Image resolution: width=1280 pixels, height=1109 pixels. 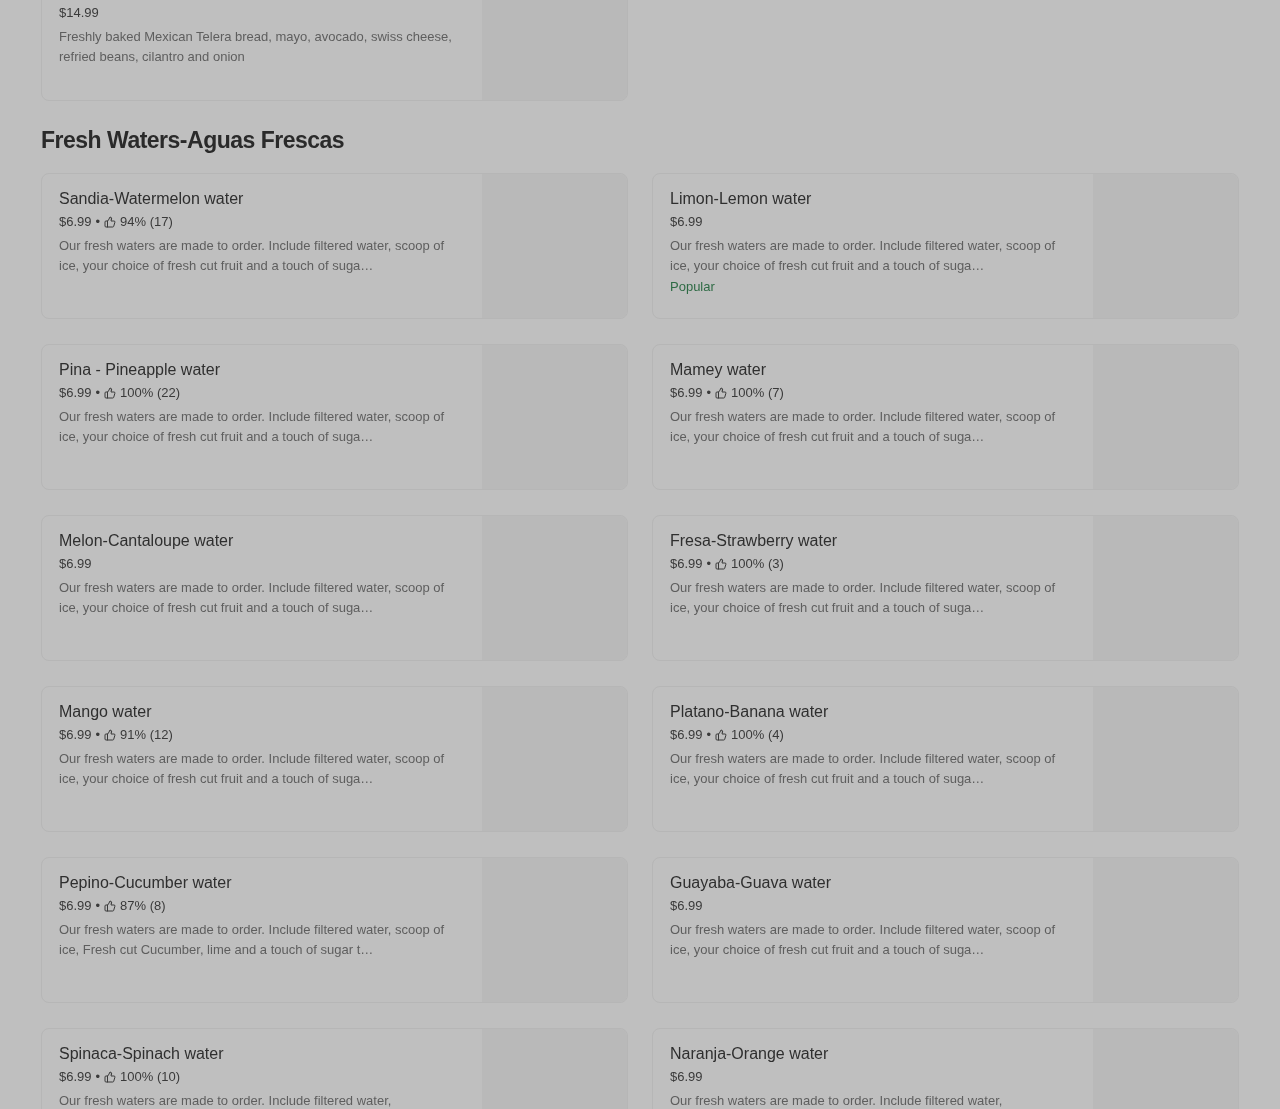 What do you see at coordinates (751, 883) in the screenshot?
I see `item-name: Guayaba-Guava water` at bounding box center [751, 883].